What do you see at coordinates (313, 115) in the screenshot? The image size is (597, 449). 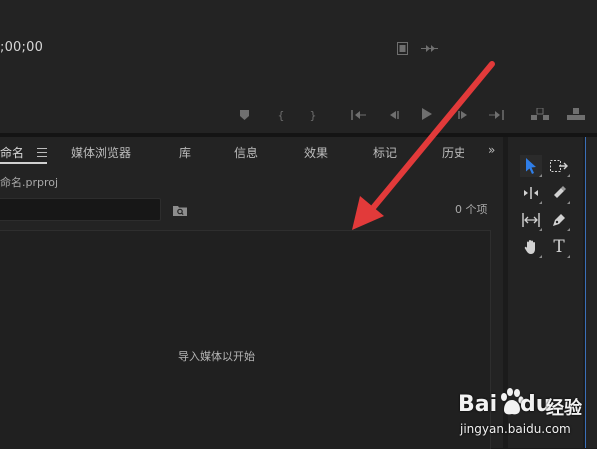 I see `mark-out-icon: }` at bounding box center [313, 115].